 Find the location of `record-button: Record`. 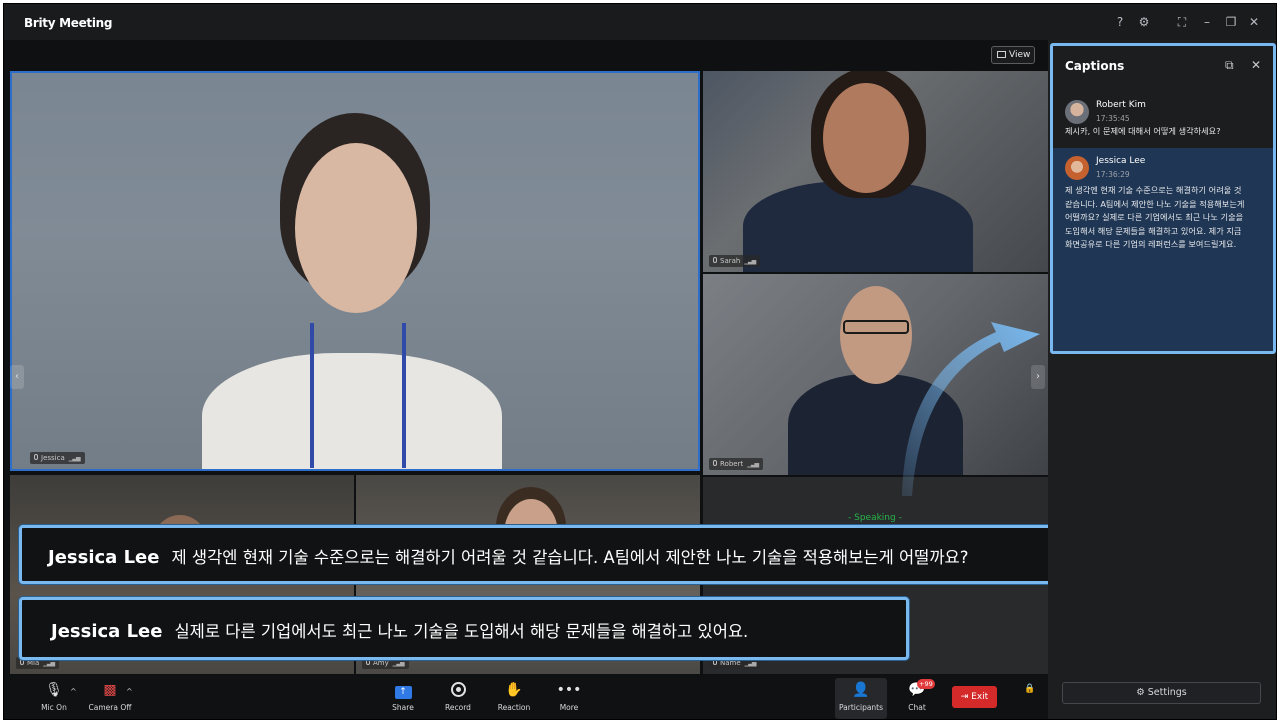

record-button: Record is located at coordinates (458, 697).